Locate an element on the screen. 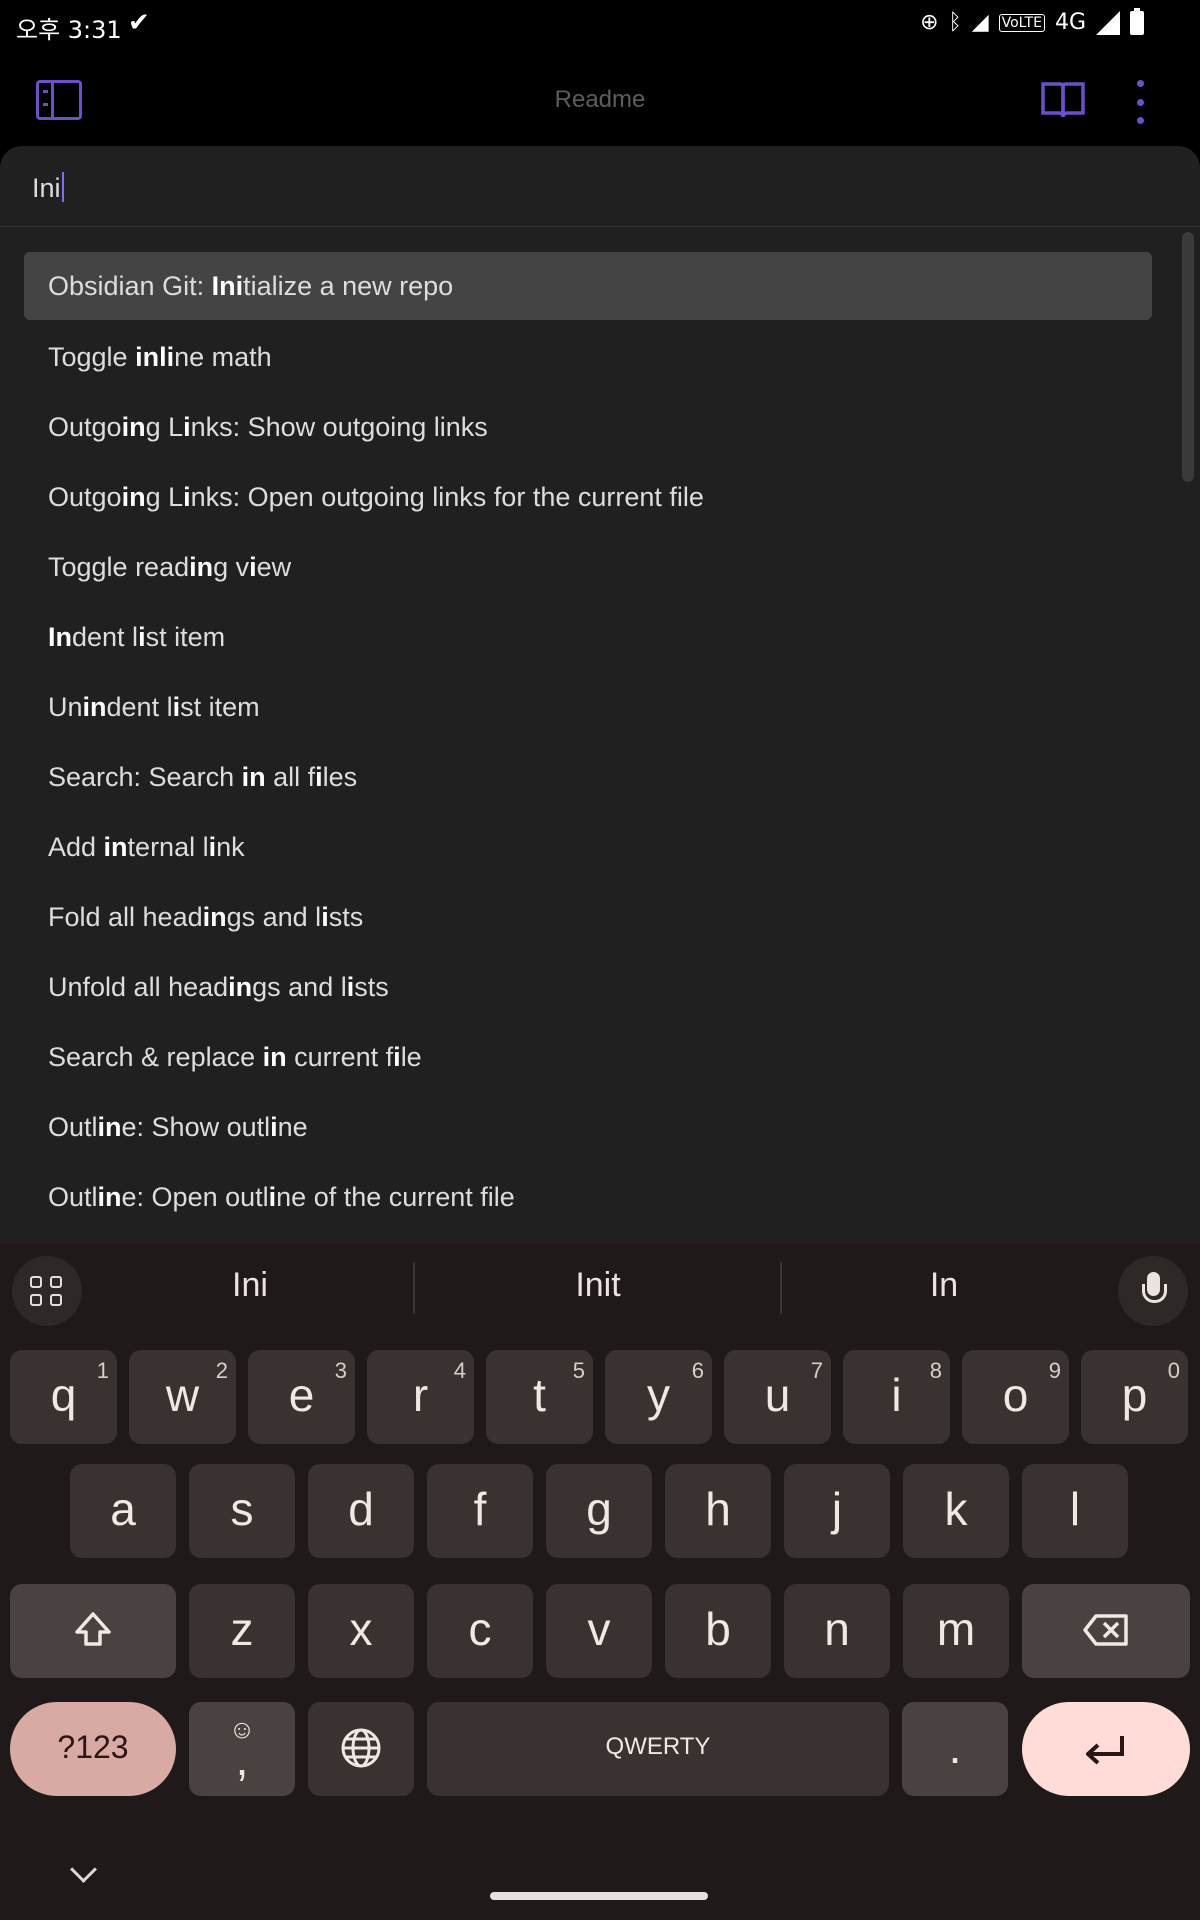 The image size is (1200, 1920). battery-icon is located at coordinates (1137, 21).